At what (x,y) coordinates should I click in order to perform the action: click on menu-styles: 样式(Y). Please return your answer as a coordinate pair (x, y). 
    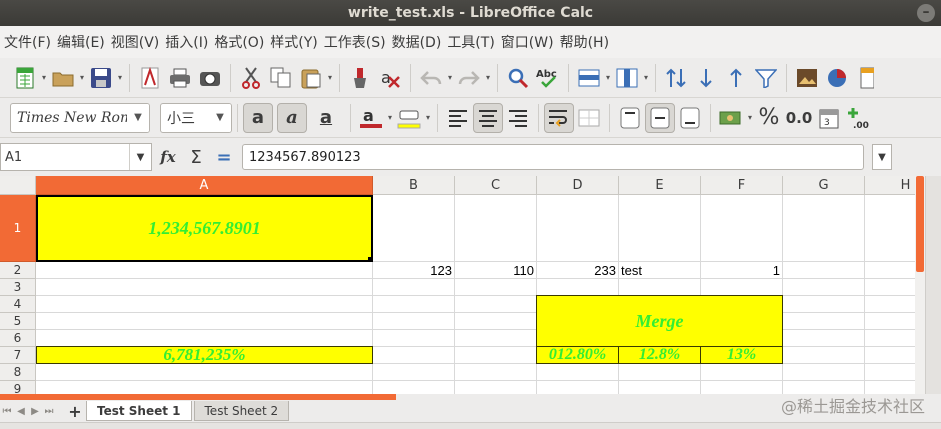
    Looking at the image, I should click on (296, 42).